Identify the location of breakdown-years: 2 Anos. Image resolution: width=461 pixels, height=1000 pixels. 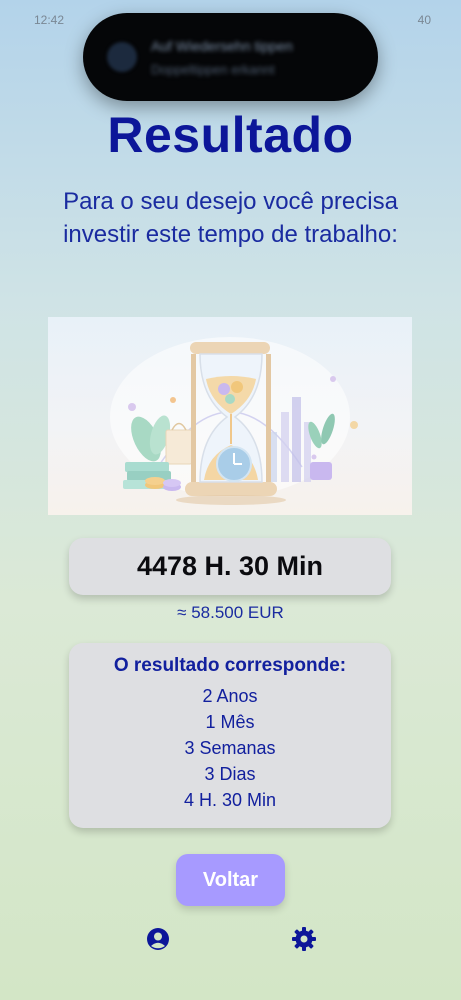
(230, 696).